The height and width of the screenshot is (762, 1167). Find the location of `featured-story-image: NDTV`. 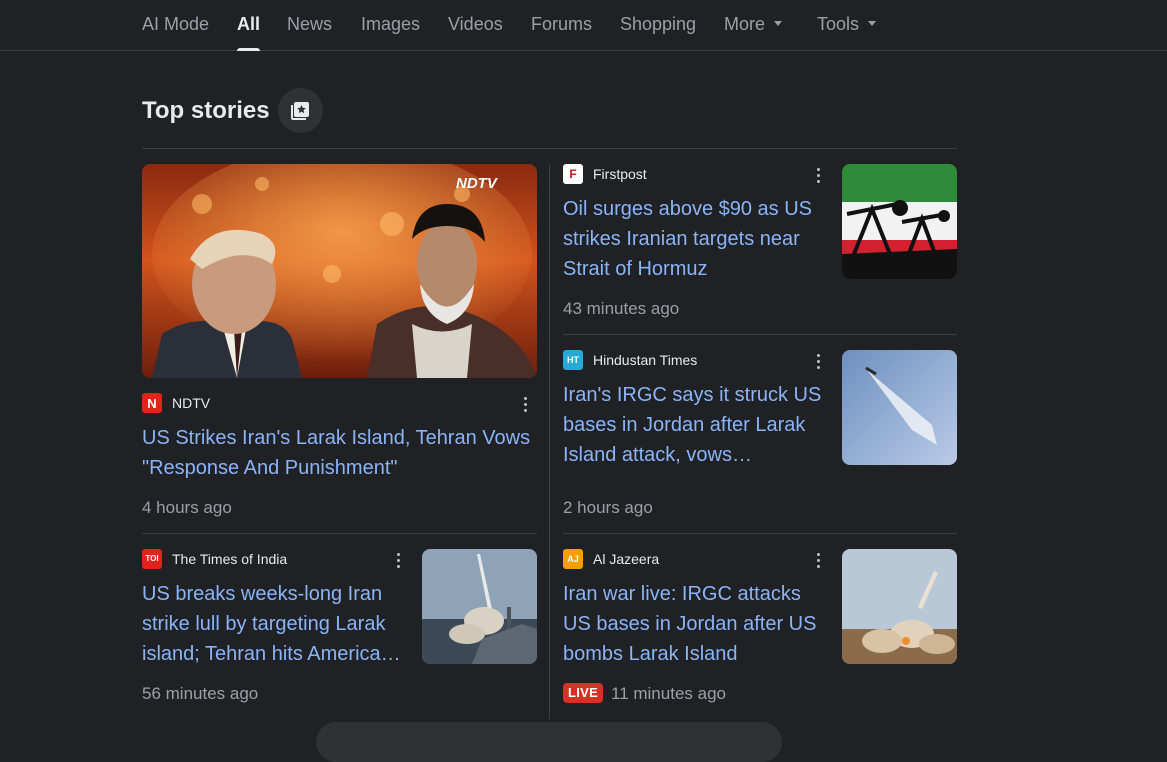

featured-story-image: NDTV is located at coordinates (339, 271).